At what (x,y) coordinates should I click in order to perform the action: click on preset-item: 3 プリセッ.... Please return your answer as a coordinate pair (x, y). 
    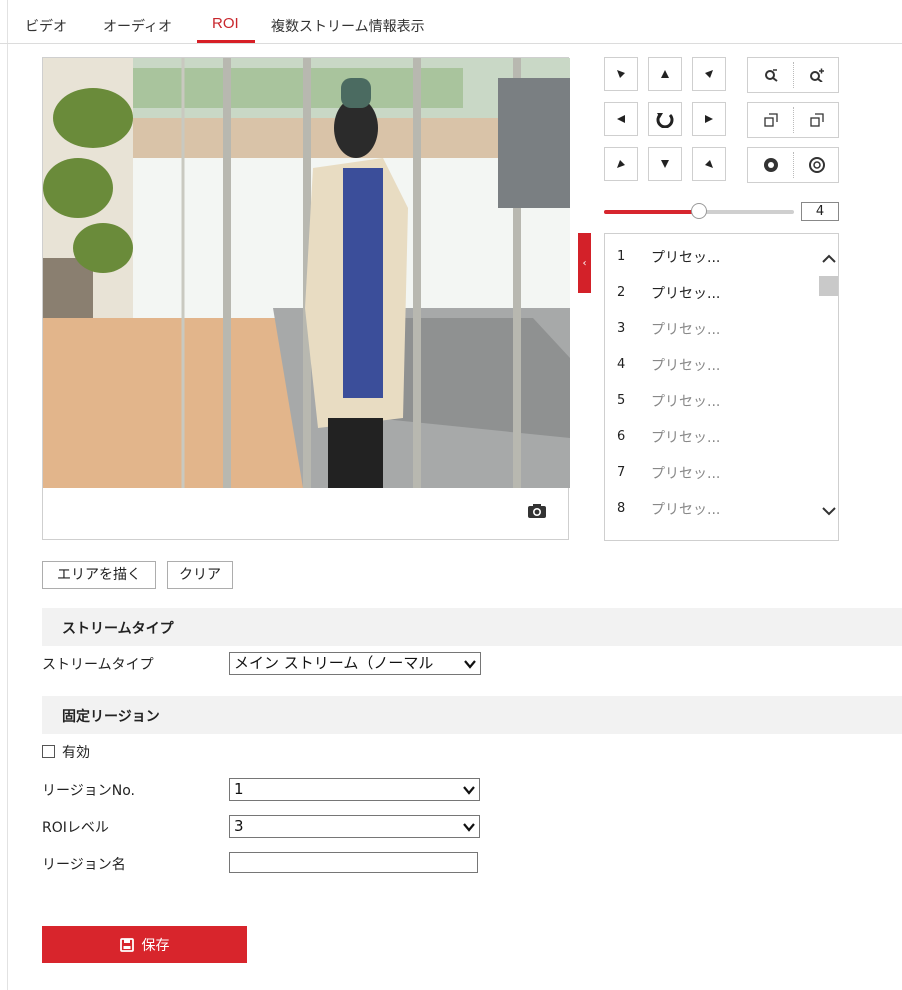
    Looking at the image, I should click on (712, 328).